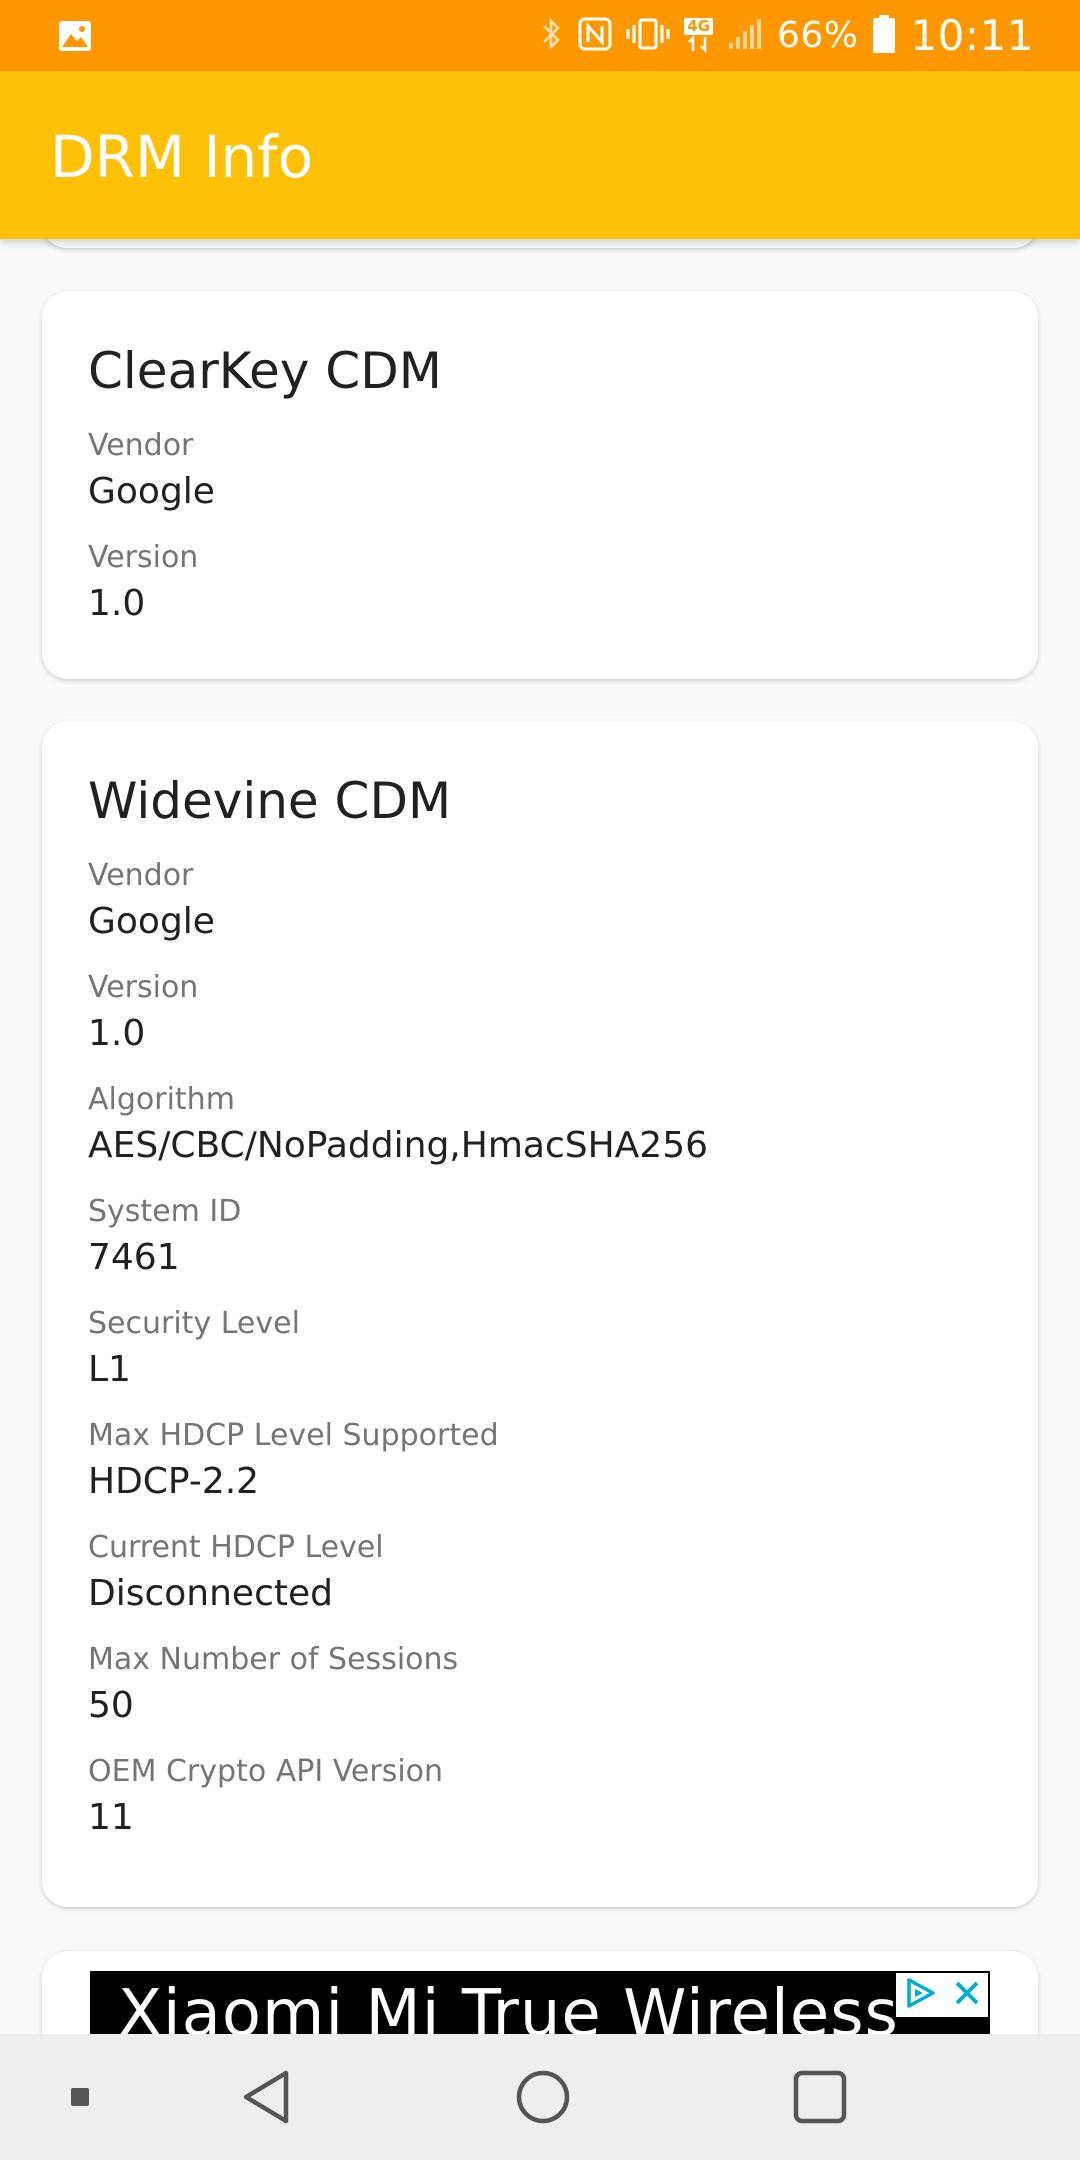  What do you see at coordinates (265, 371) in the screenshot?
I see `card-title: ClearKey CDM` at bounding box center [265, 371].